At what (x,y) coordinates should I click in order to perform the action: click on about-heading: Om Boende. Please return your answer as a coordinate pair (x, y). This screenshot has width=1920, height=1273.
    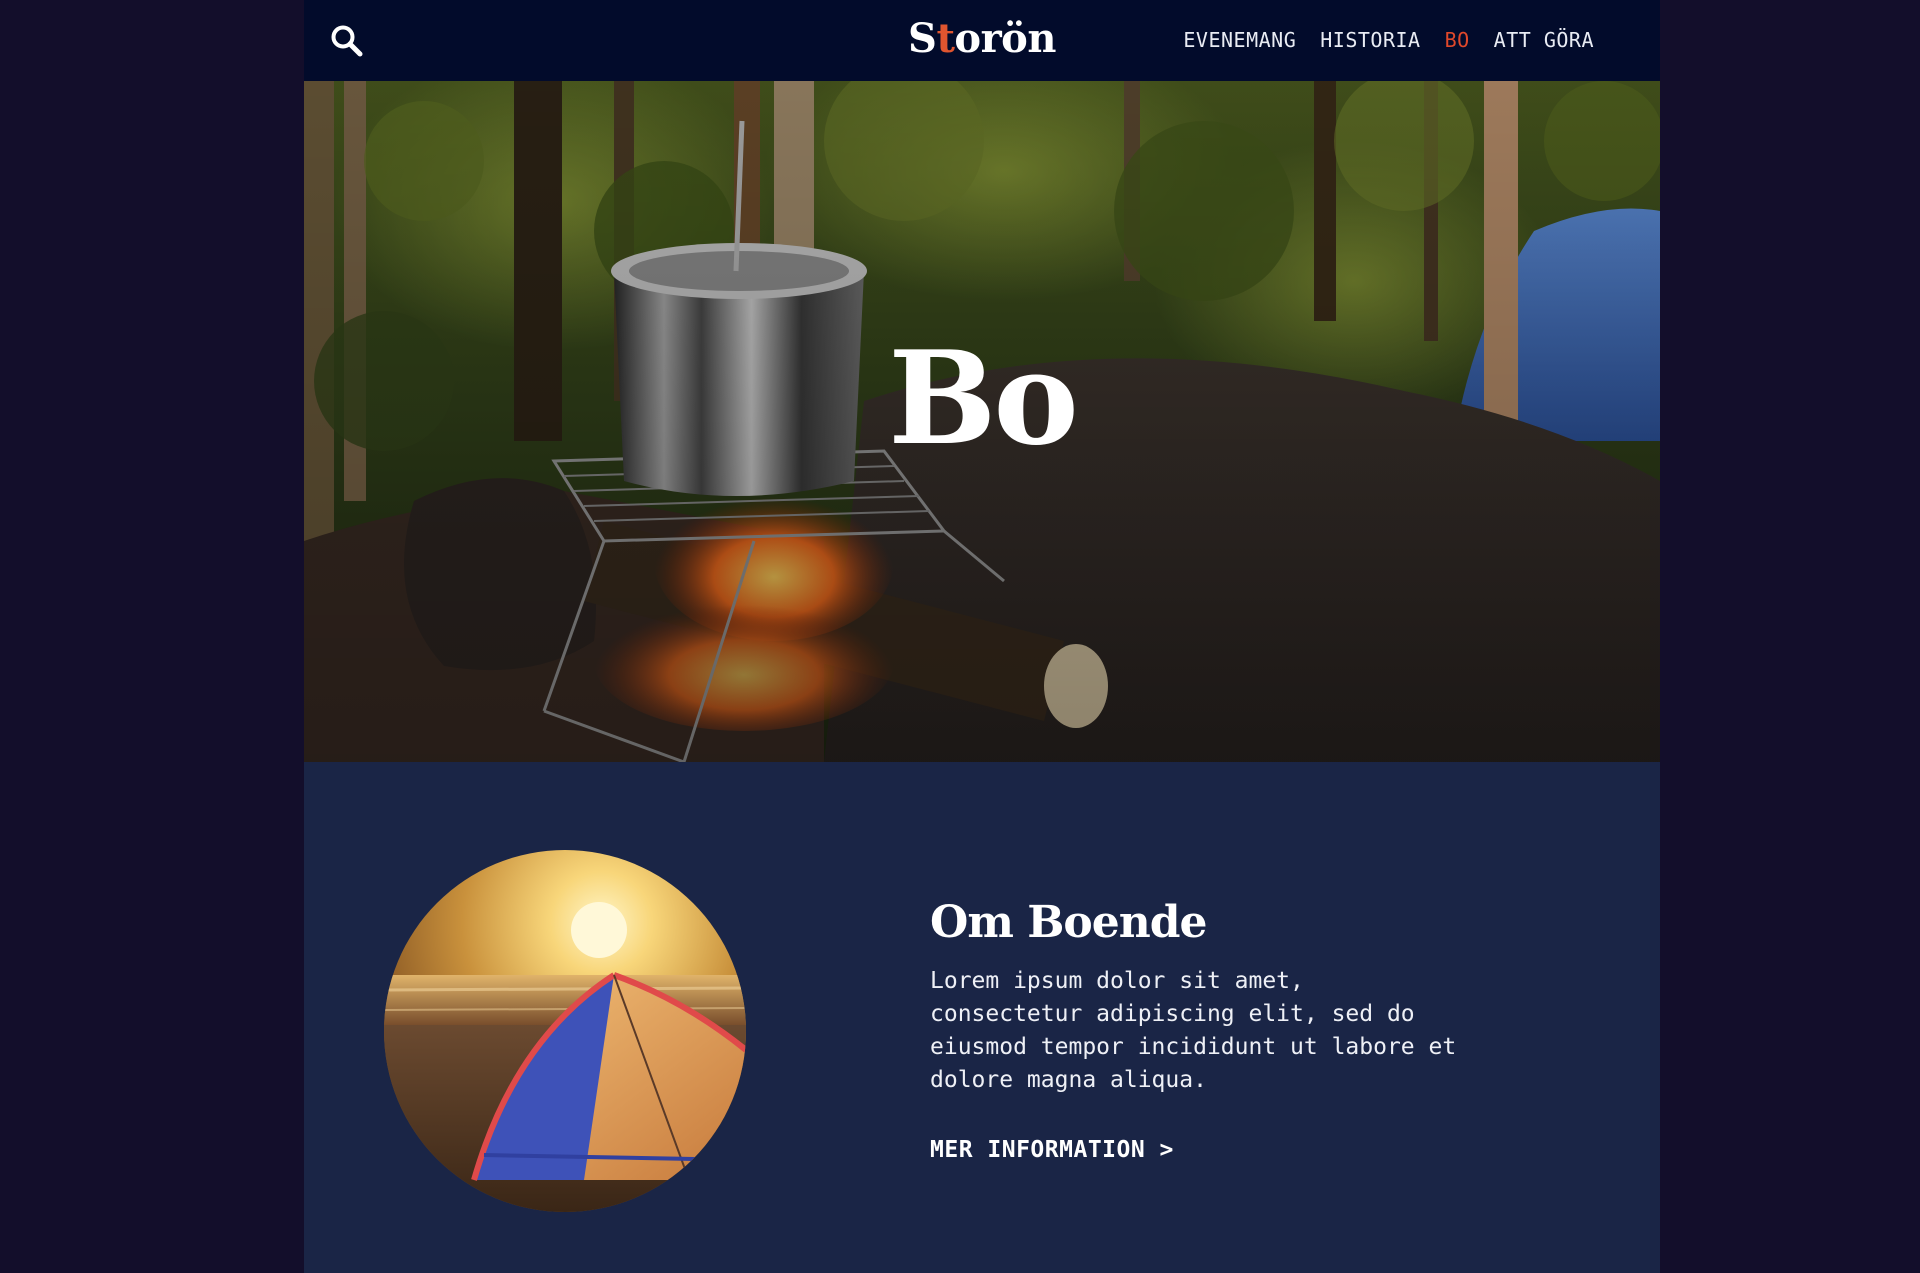
    Looking at the image, I should click on (1068, 922).